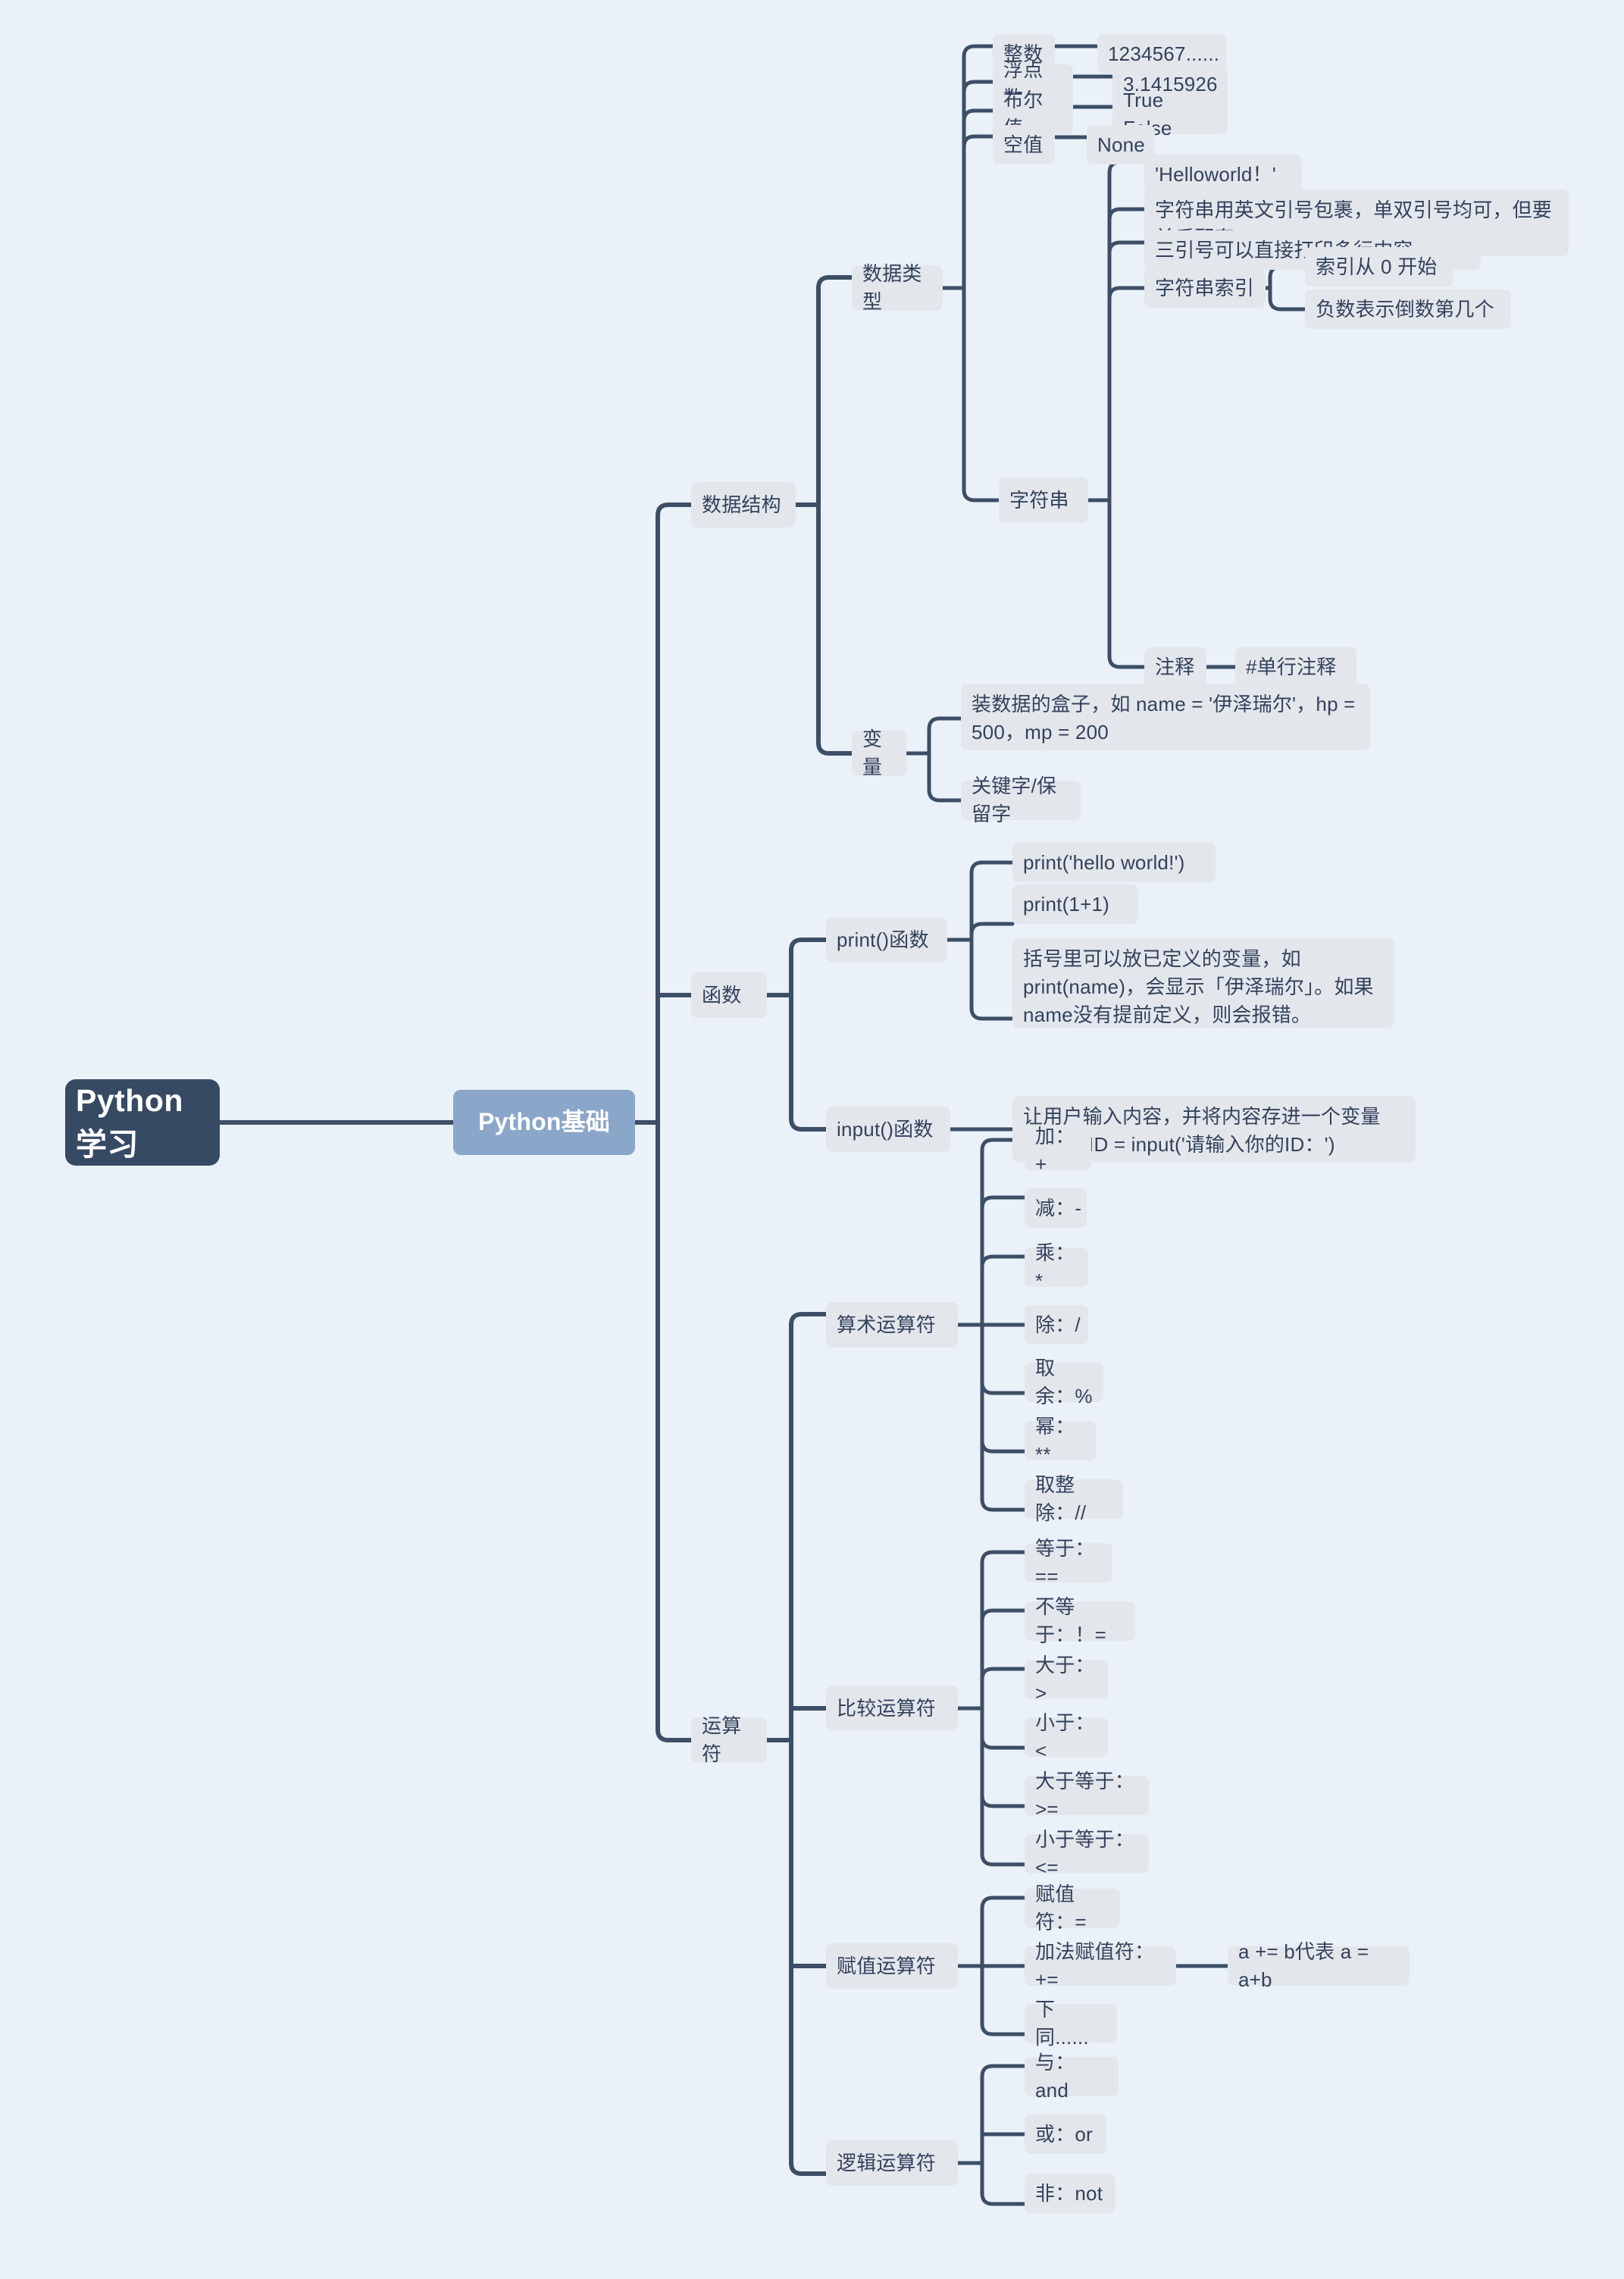 This screenshot has width=1624, height=2279. Describe the element at coordinates (1055, 1440) in the screenshot. I see `node-label: 幂：**` at that location.